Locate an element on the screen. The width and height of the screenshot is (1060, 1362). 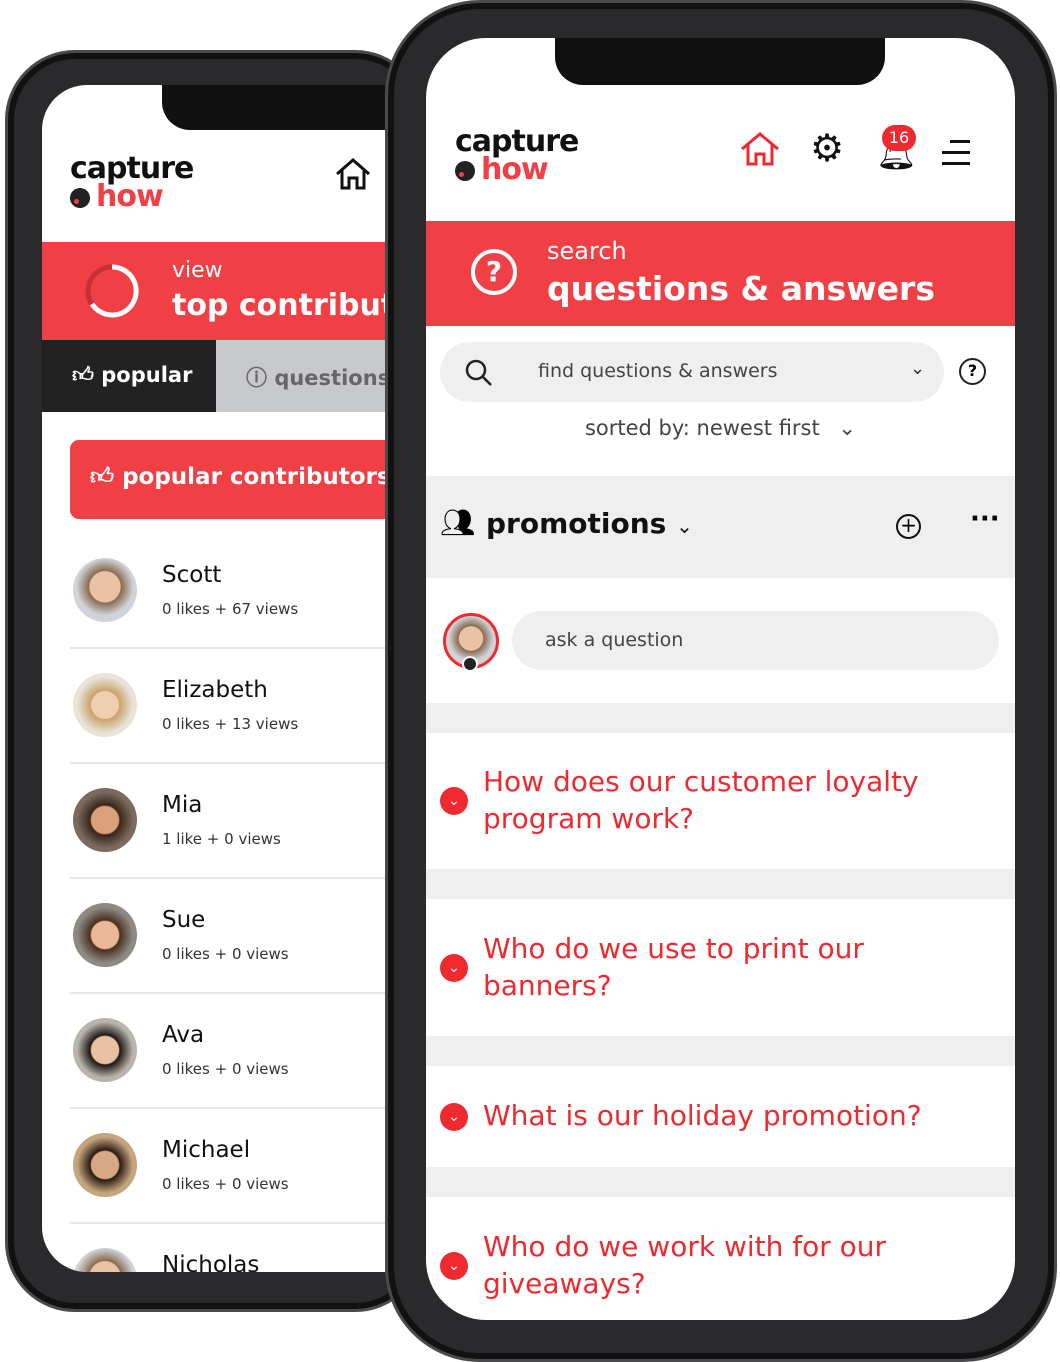
ask-question-input: ask a question is located at coordinates (755, 640).